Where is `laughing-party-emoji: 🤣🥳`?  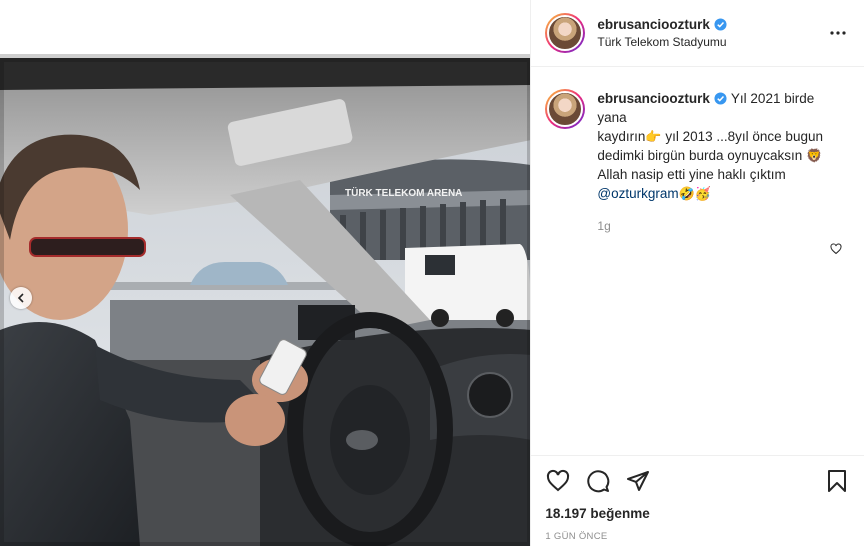
laughing-party-emoji: 🤣🥳 is located at coordinates (694, 193).